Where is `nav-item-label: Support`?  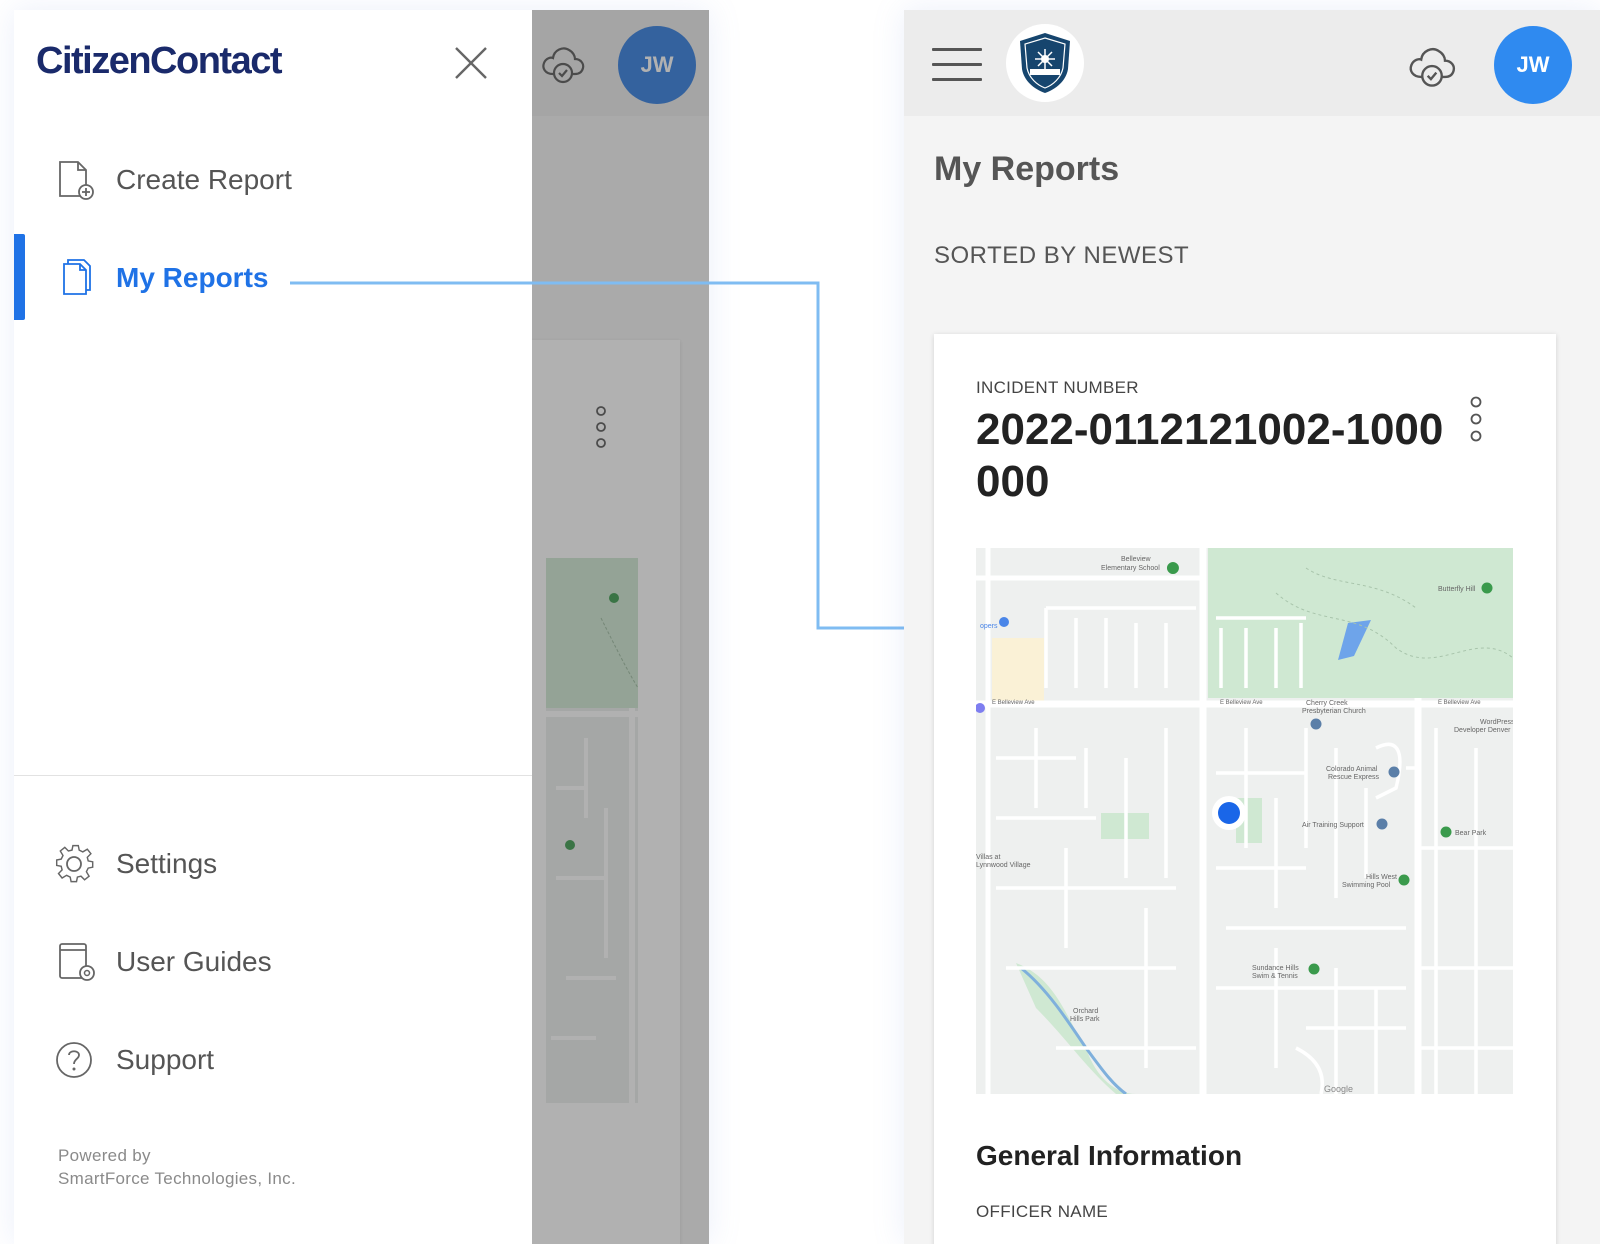 nav-item-label: Support is located at coordinates (165, 1059).